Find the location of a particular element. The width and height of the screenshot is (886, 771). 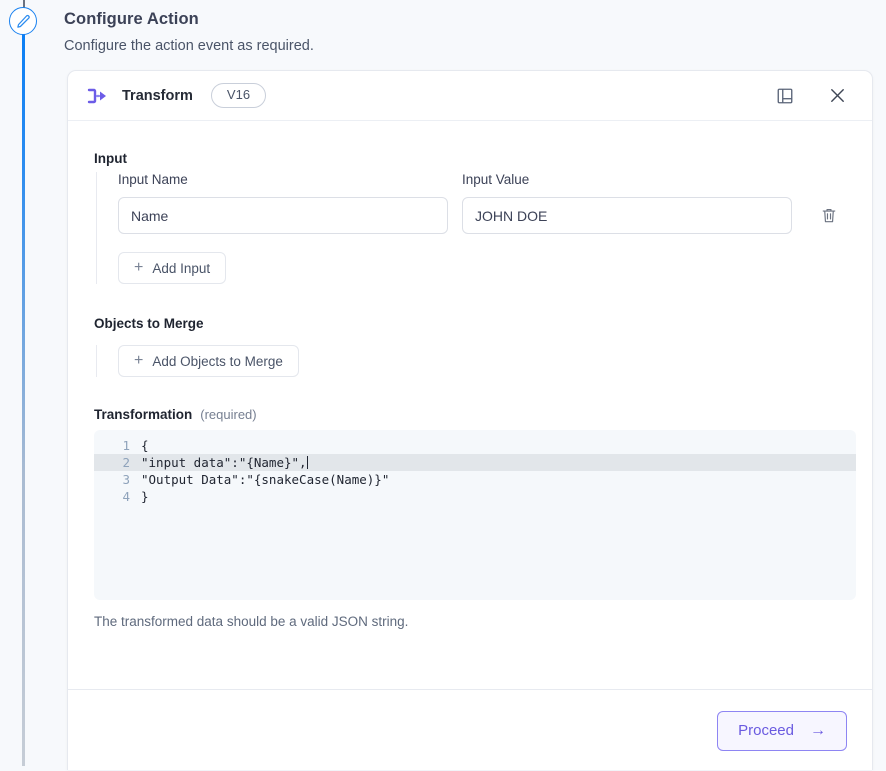

code-line-number: 1 is located at coordinates (126, 445).